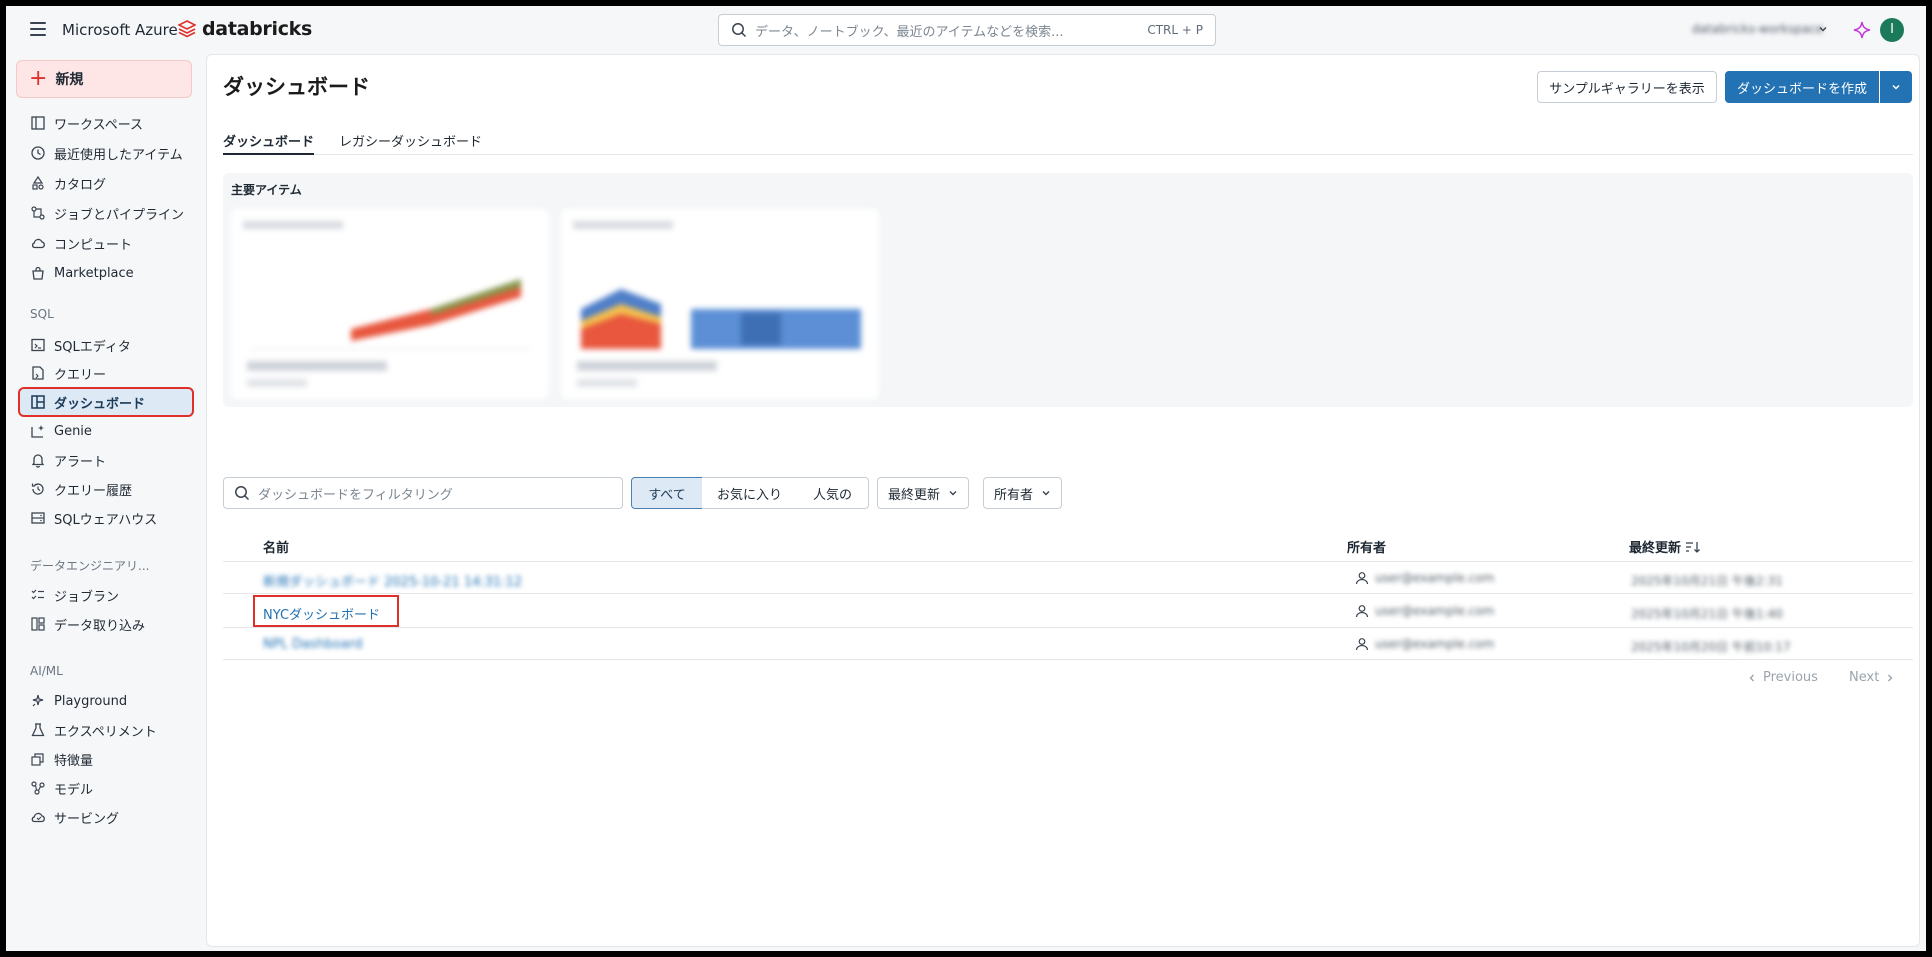 The width and height of the screenshot is (1932, 957). Describe the element at coordinates (106, 788) in the screenshot. I see `sidebar-item-models: モデル` at that location.